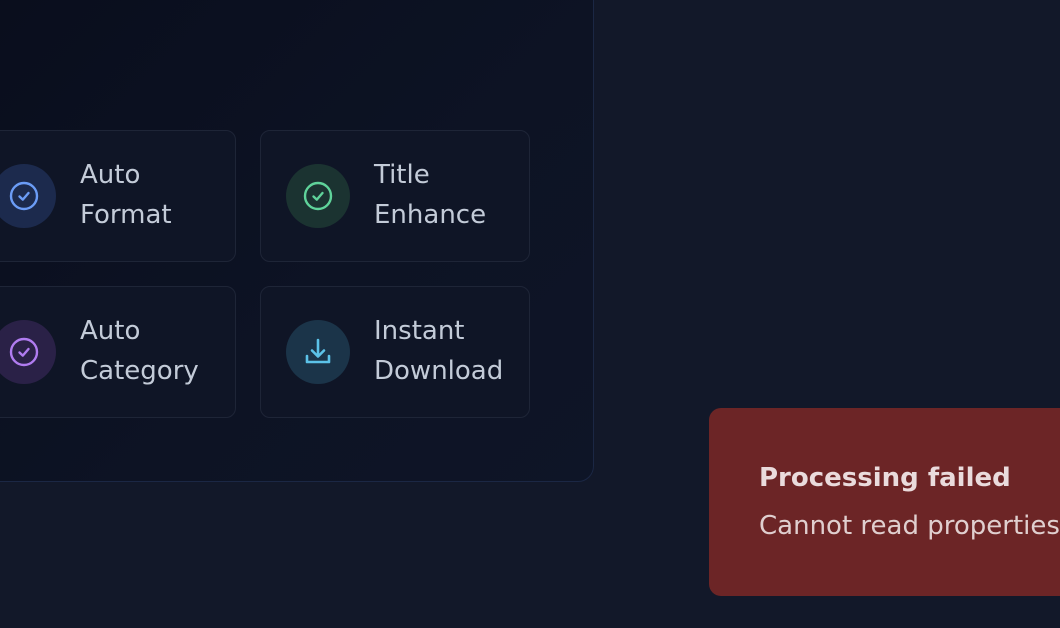 The image size is (1060, 628). Describe the element at coordinates (430, 215) in the screenshot. I see `feature-label-line2: Enhance` at that location.